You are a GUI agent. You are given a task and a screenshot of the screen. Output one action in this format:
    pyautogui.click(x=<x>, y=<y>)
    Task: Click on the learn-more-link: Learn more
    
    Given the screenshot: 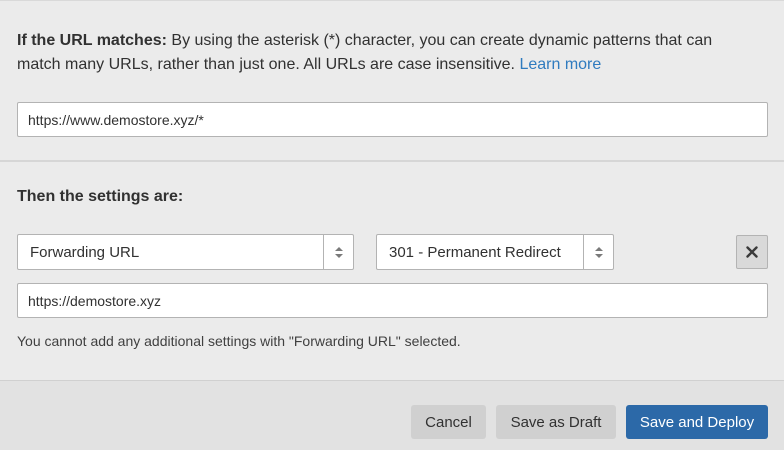 What is the action you would take?
    pyautogui.click(x=560, y=64)
    